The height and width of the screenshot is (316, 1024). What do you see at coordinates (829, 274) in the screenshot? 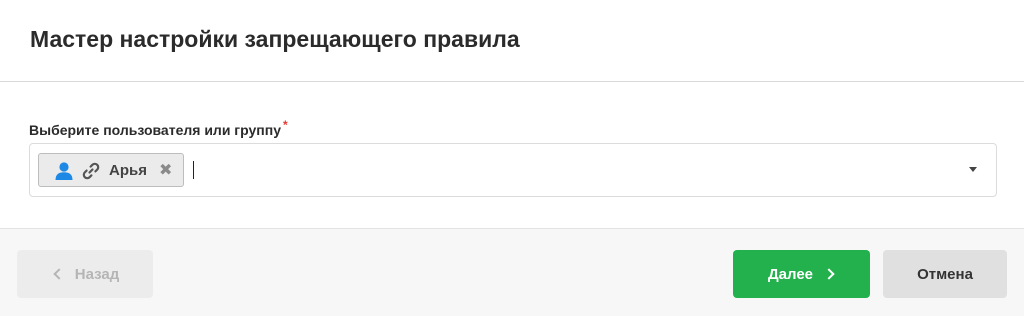
I see `chevron-right-icon` at bounding box center [829, 274].